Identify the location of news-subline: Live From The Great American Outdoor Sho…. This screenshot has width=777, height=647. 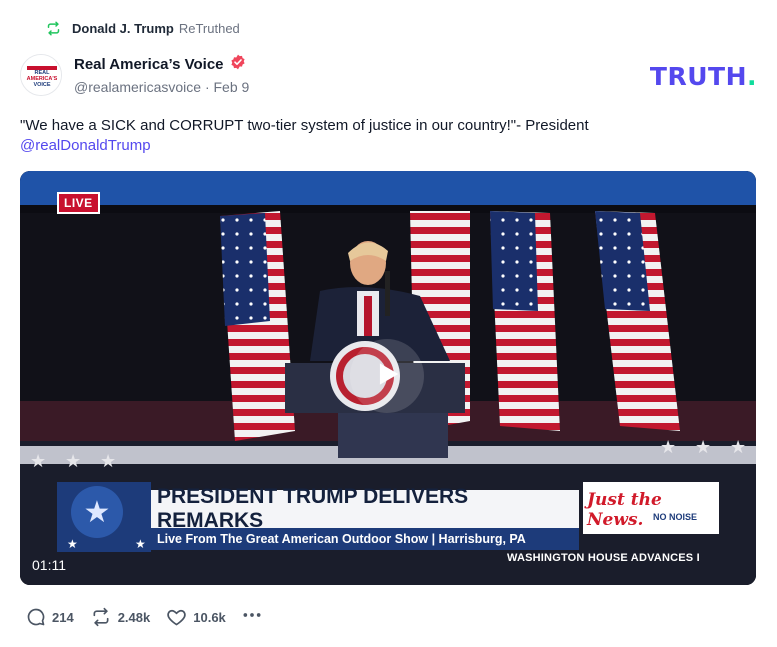
(365, 539).